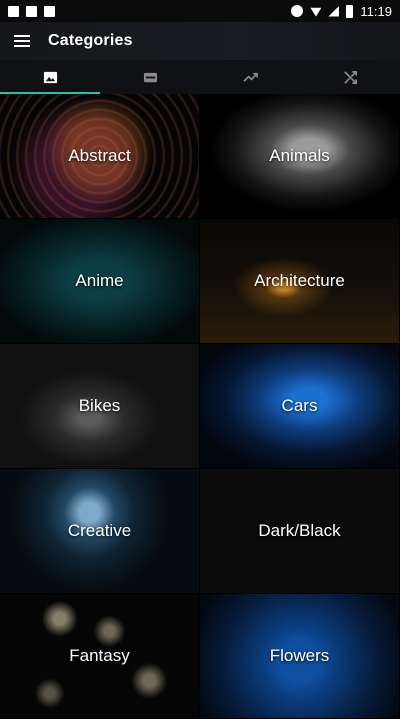 The width and height of the screenshot is (400, 719). What do you see at coordinates (376, 11) in the screenshot?
I see `status-time: 11:19` at bounding box center [376, 11].